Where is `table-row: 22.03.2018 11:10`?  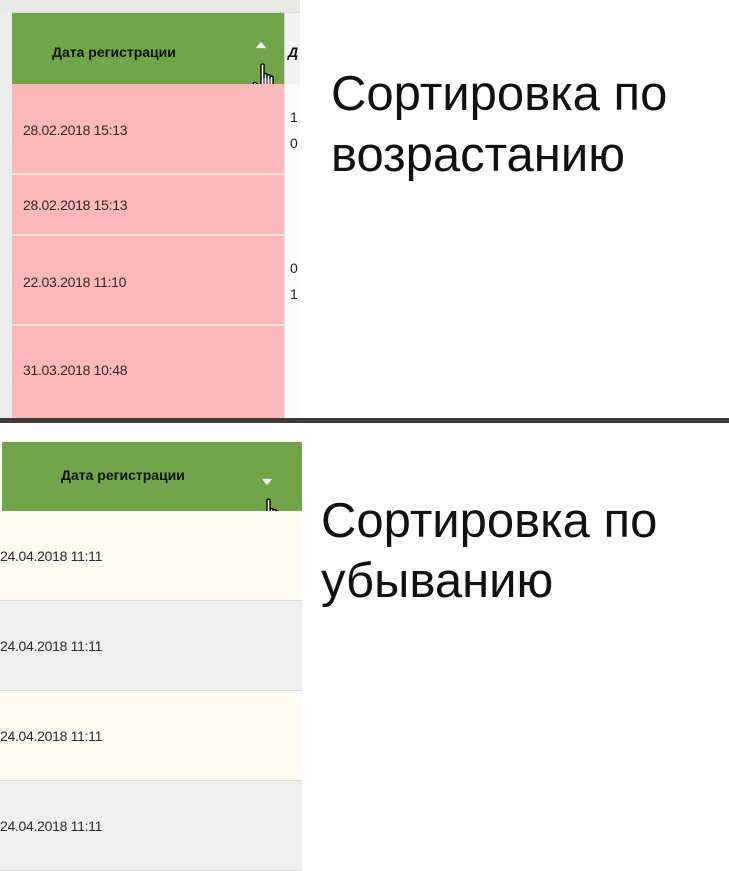
table-row: 22.03.2018 11:10 is located at coordinates (148, 281).